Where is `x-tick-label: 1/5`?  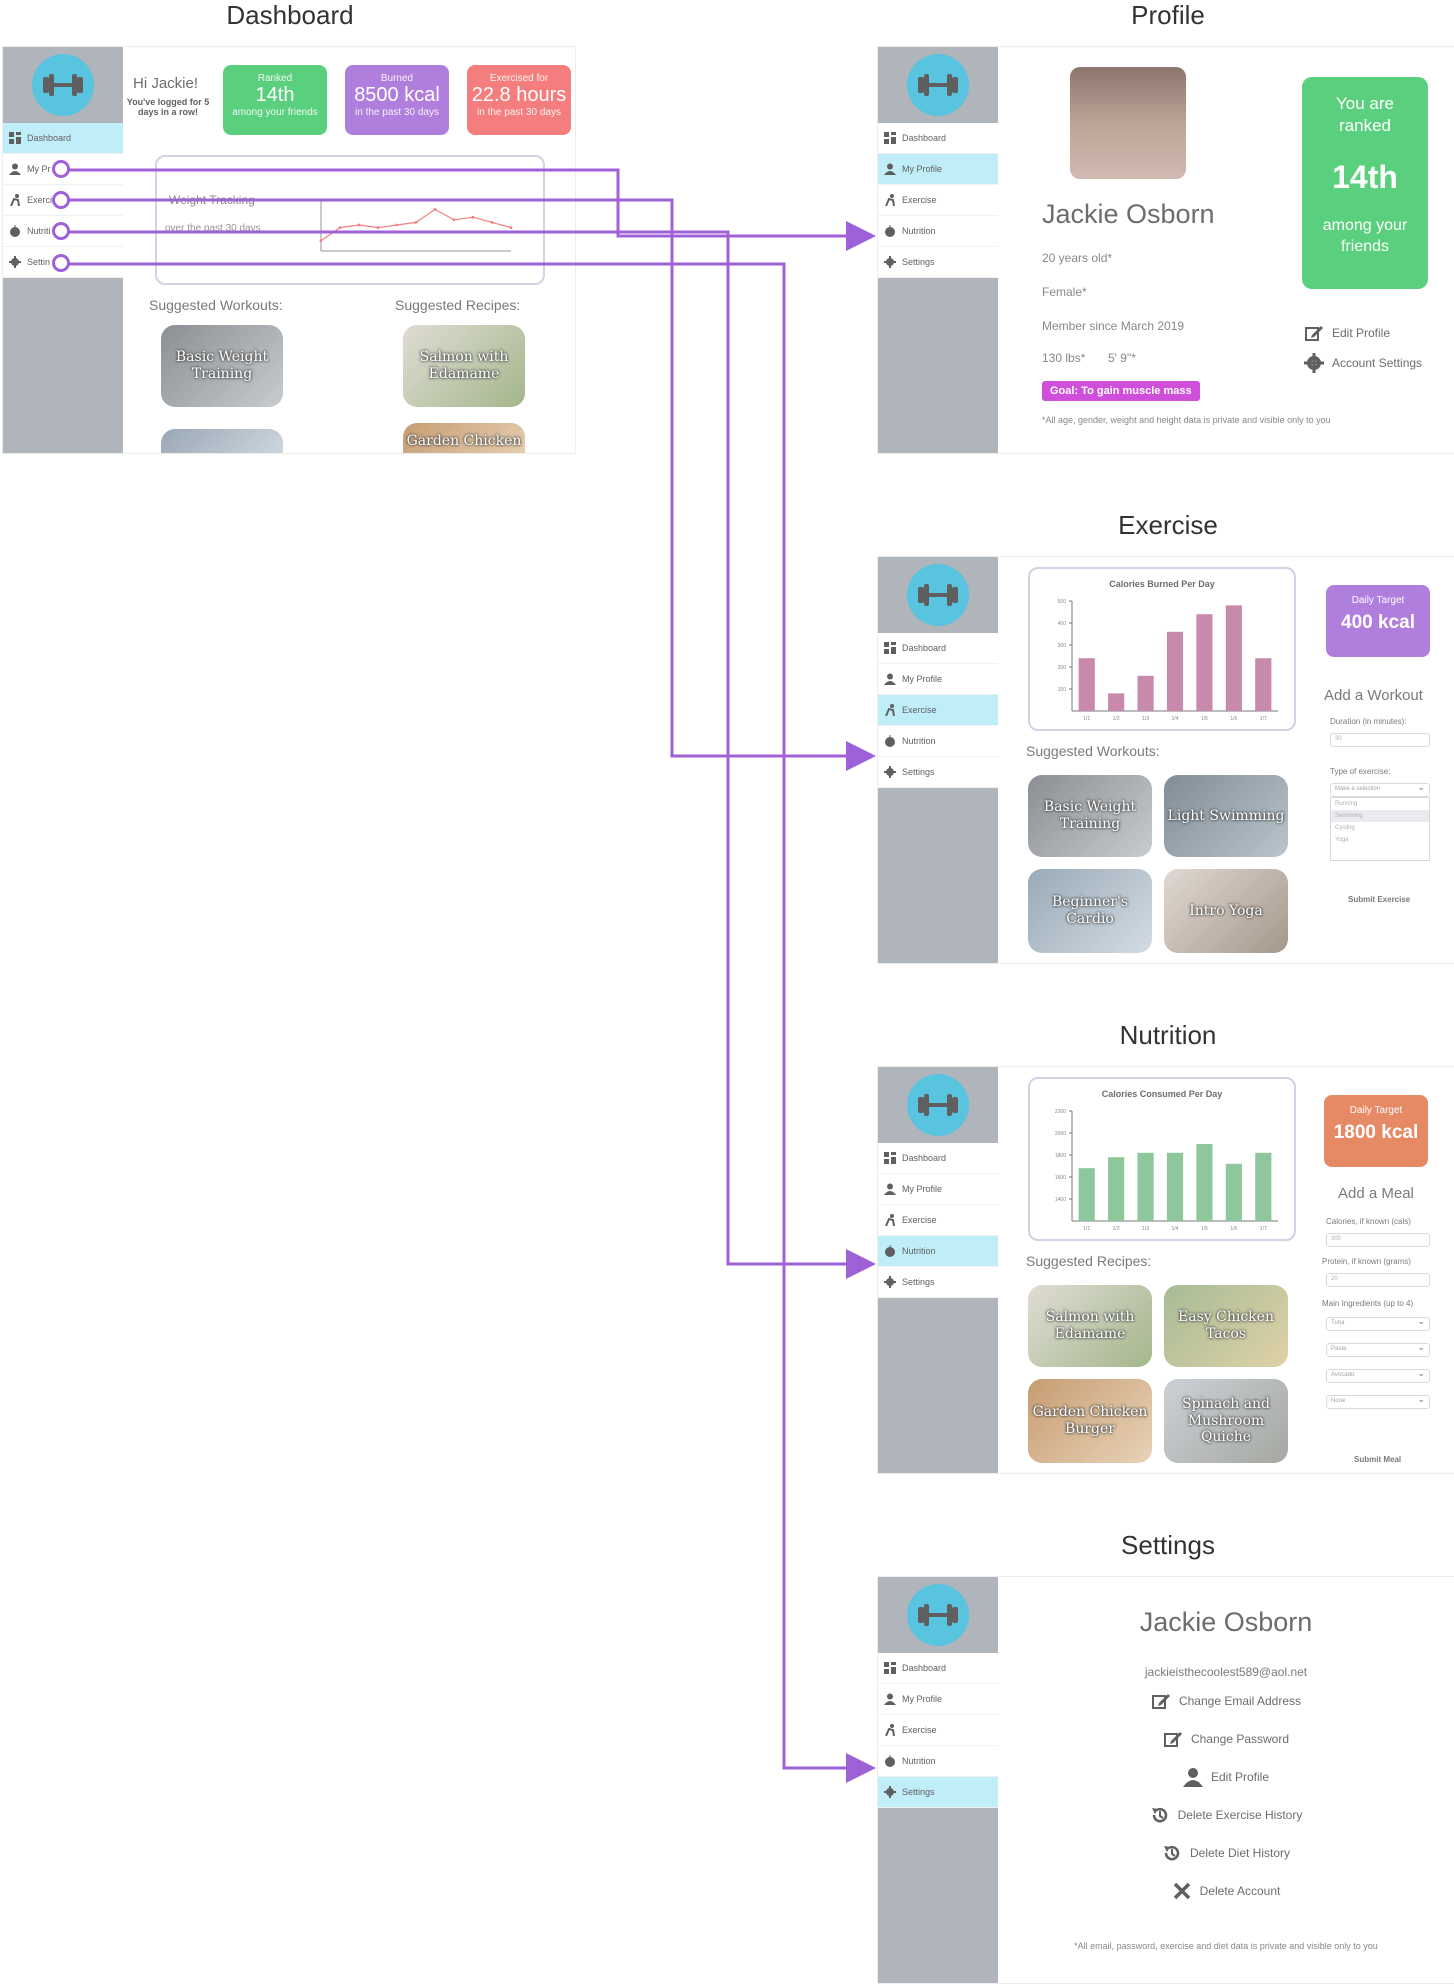 x-tick-label: 1/5 is located at coordinates (1204, 719).